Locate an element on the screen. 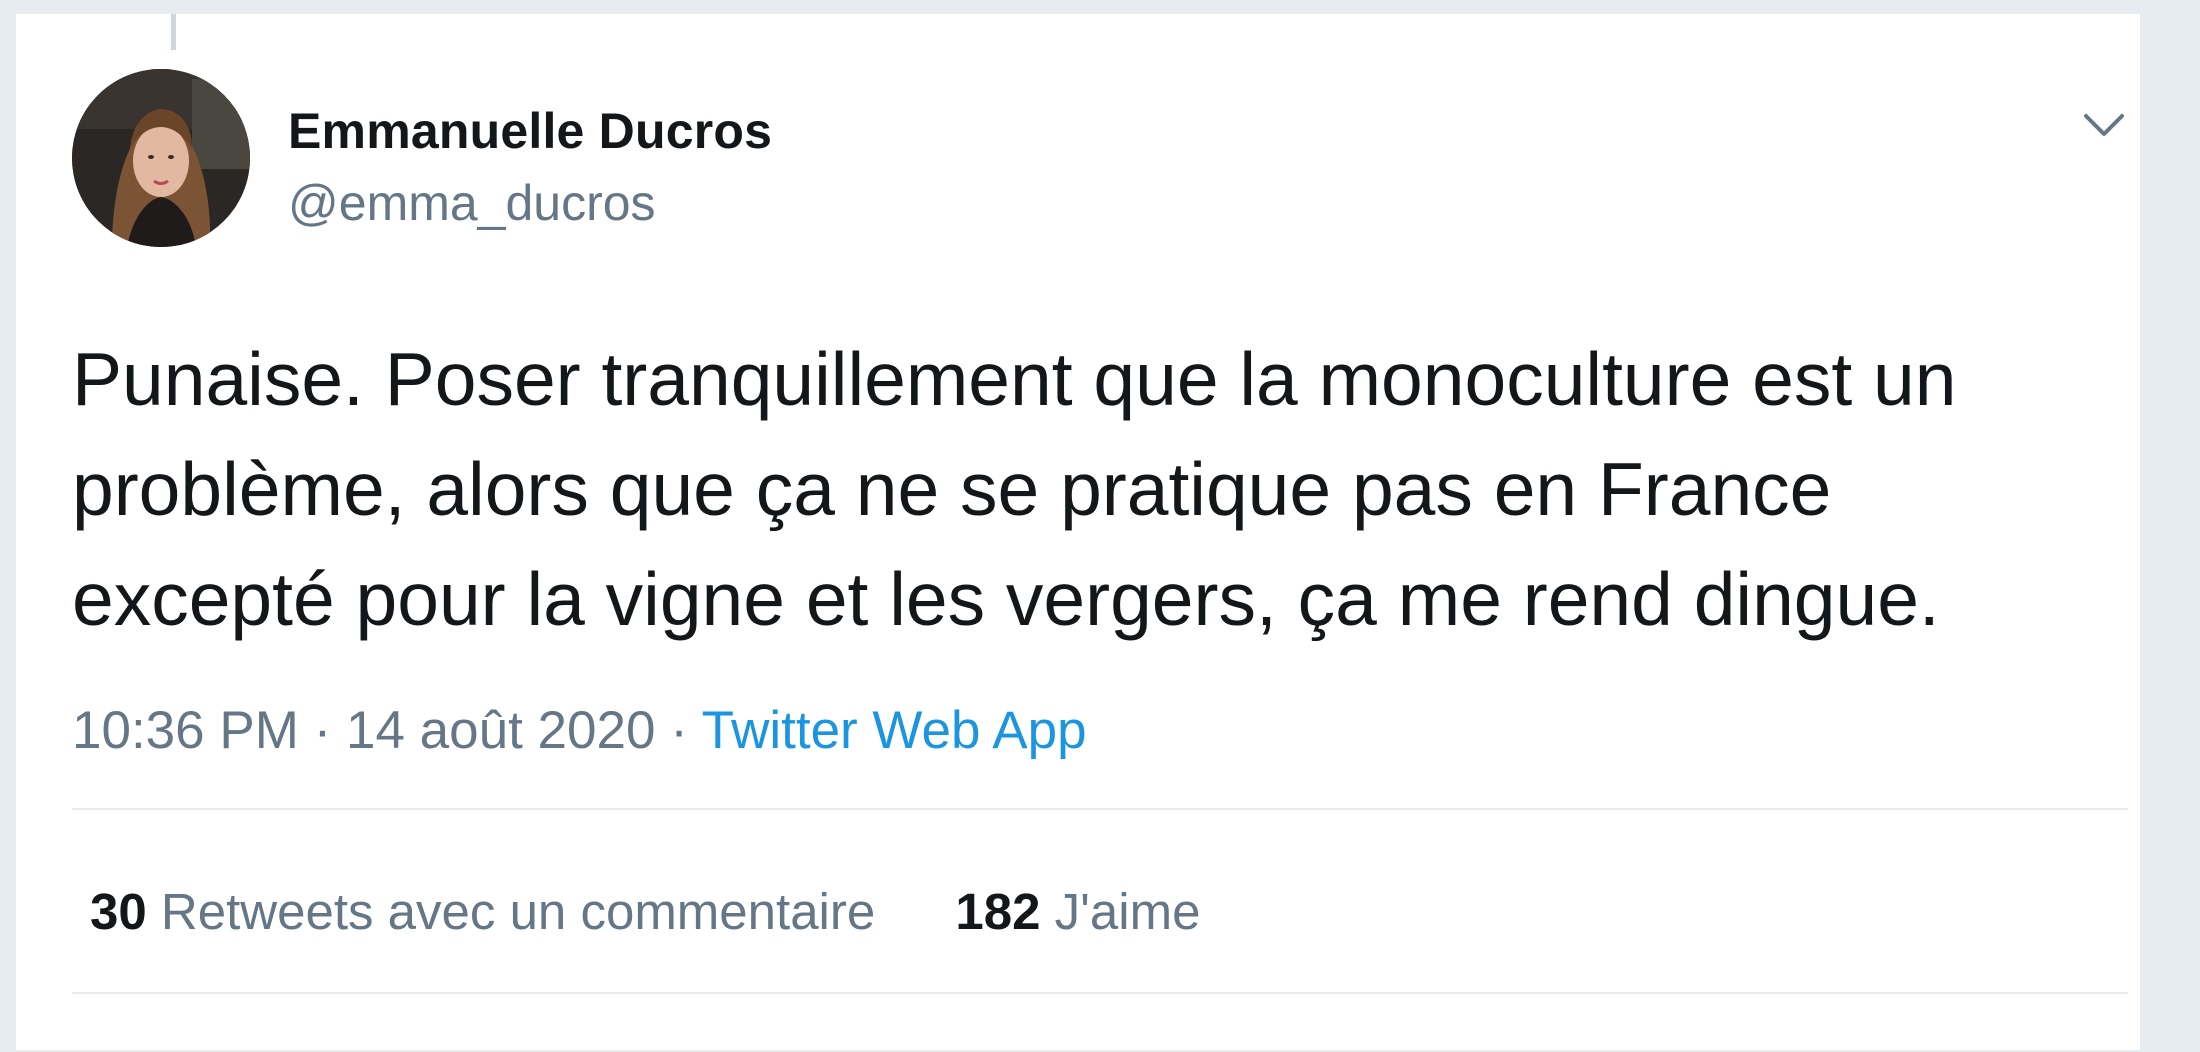  tweet-date: 14 août 2020 is located at coordinates (500, 730).